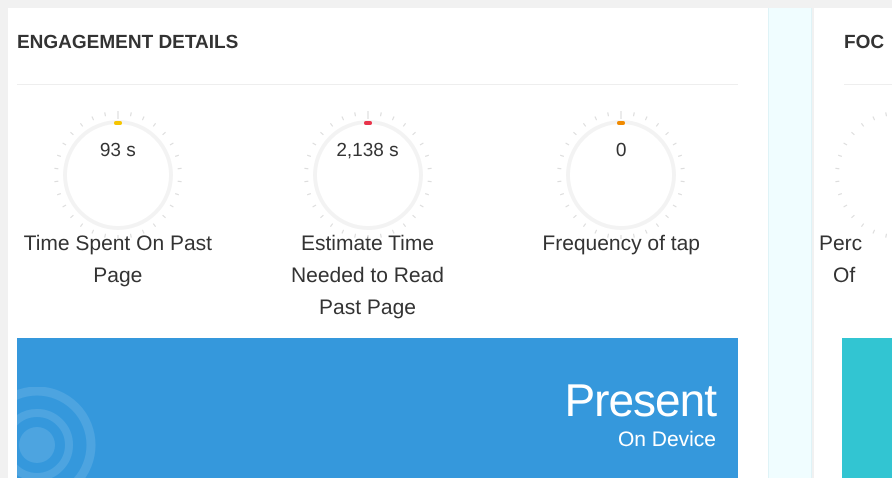 Image resolution: width=892 pixels, height=478 pixels. What do you see at coordinates (666, 440) in the screenshot?
I see `banner-subtext: On Device` at bounding box center [666, 440].